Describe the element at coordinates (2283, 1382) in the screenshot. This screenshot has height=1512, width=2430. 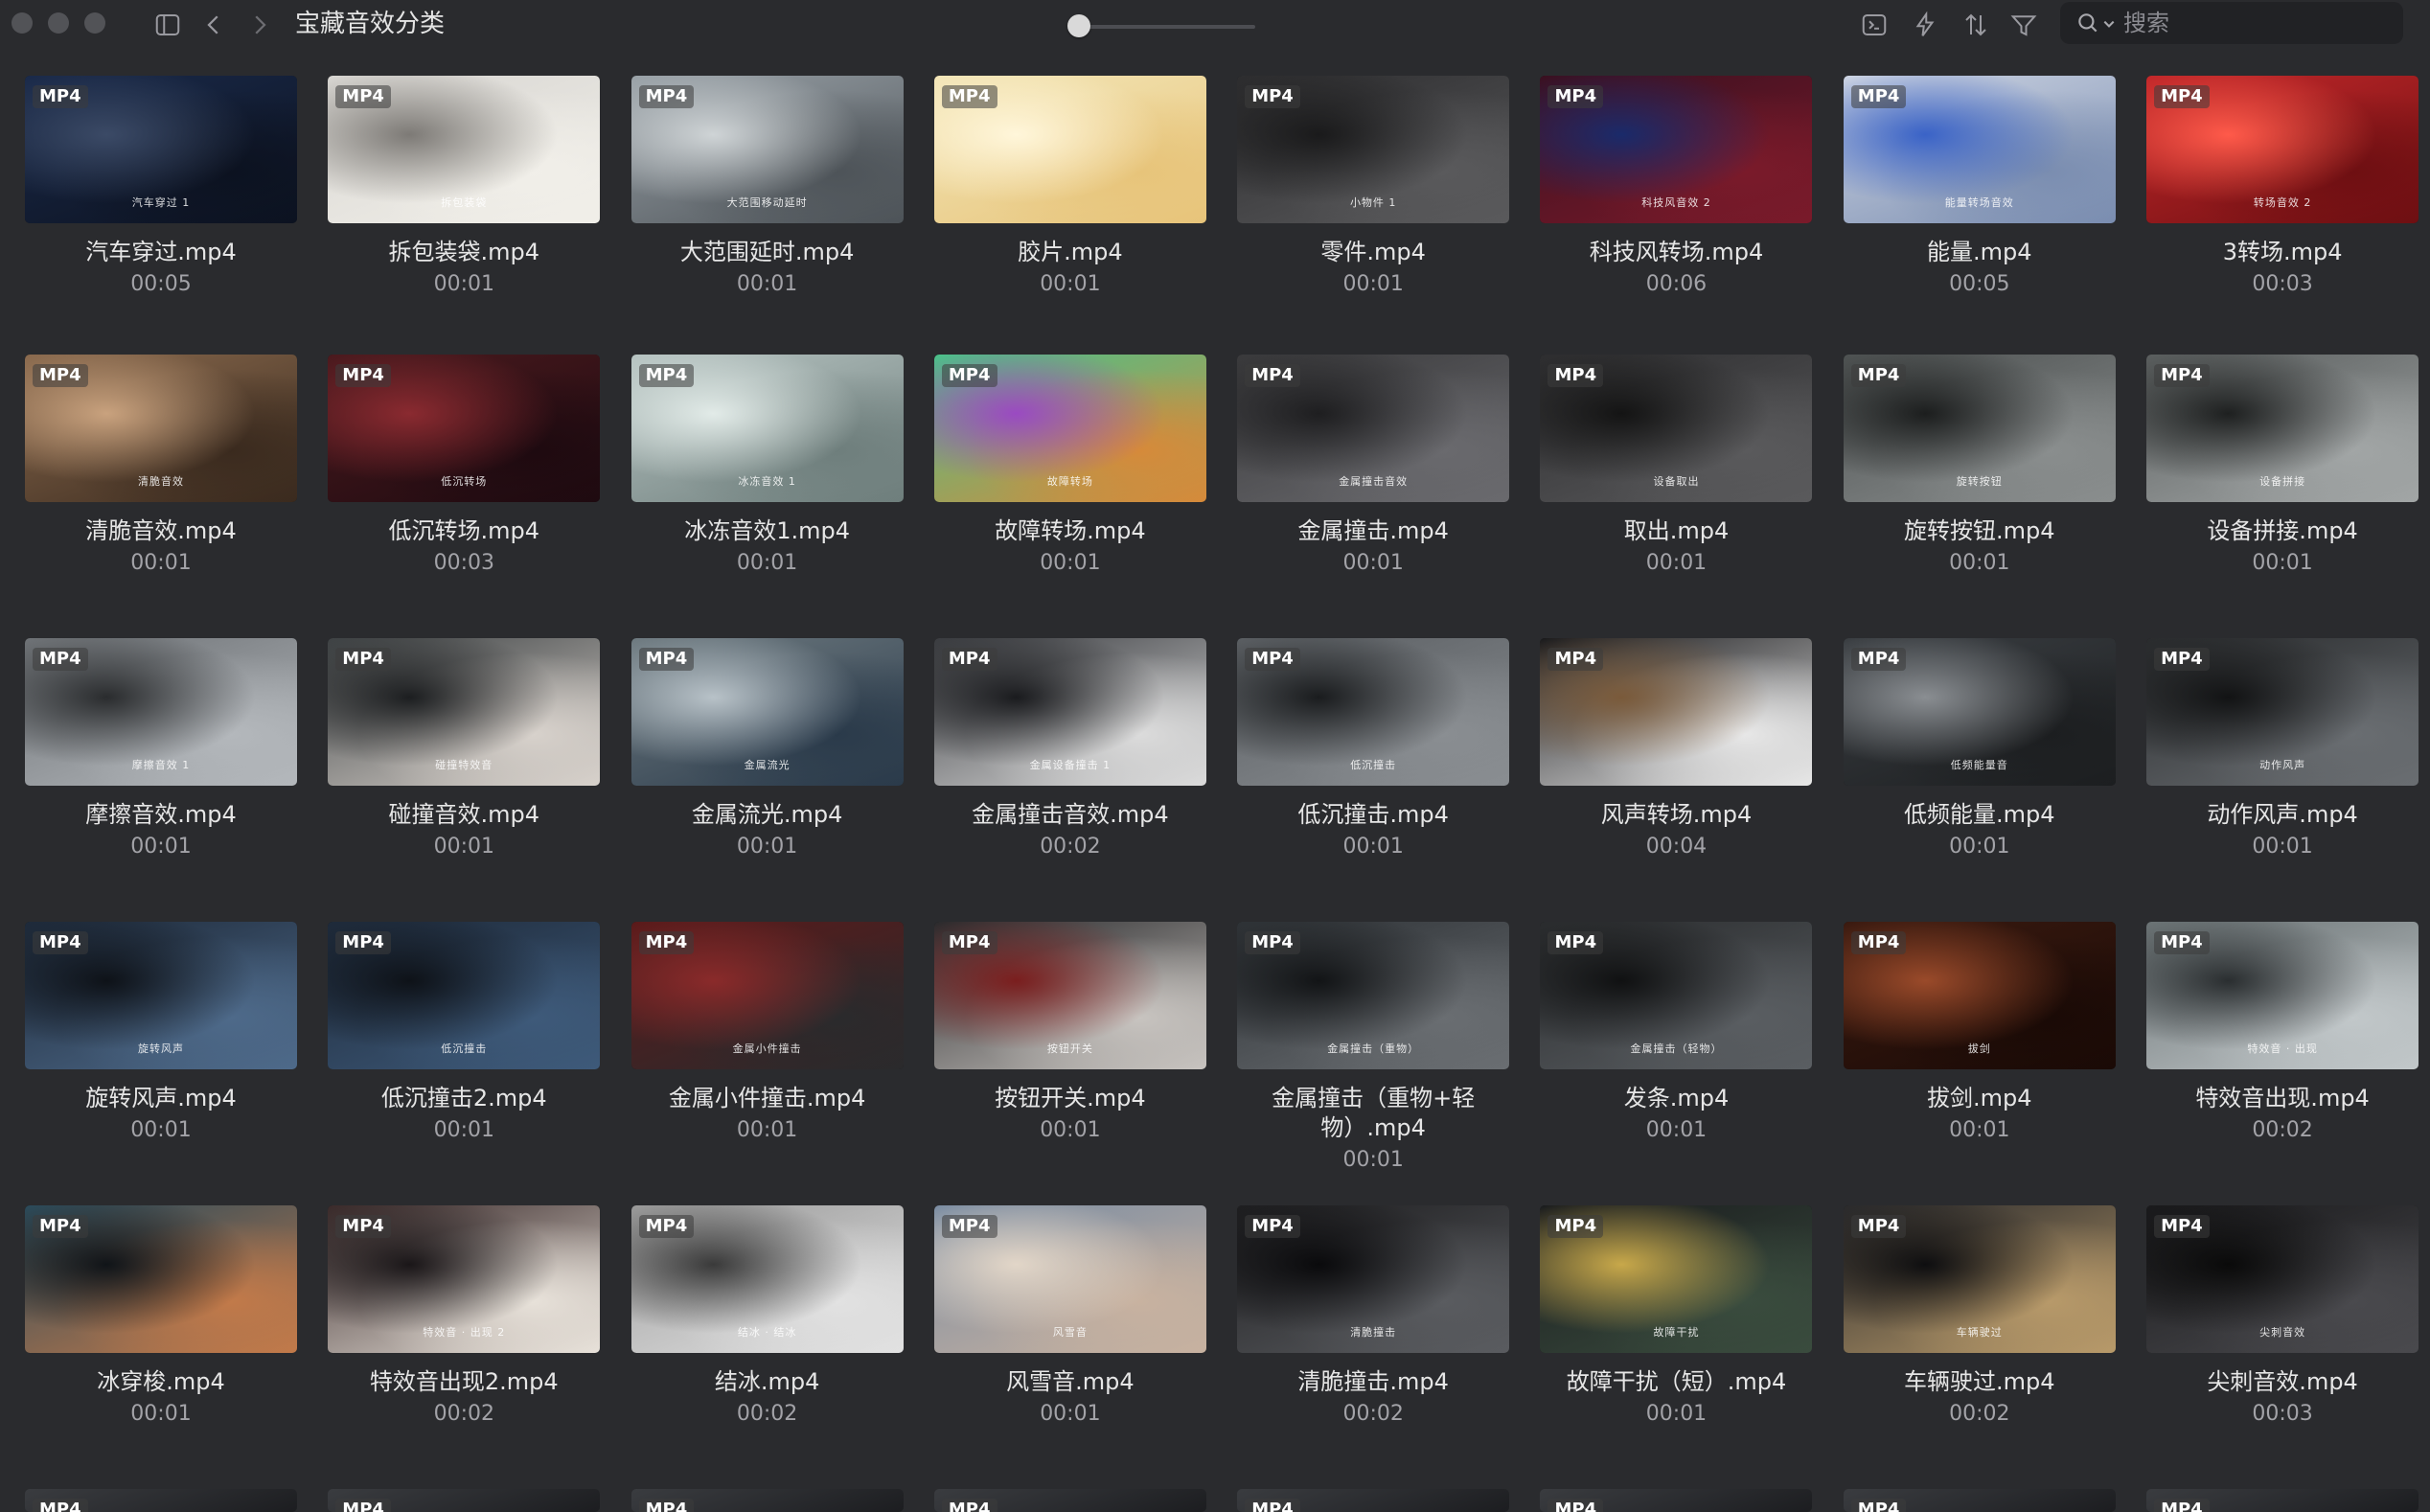
I see `file-name: 尖刺音效.mp4` at that location.